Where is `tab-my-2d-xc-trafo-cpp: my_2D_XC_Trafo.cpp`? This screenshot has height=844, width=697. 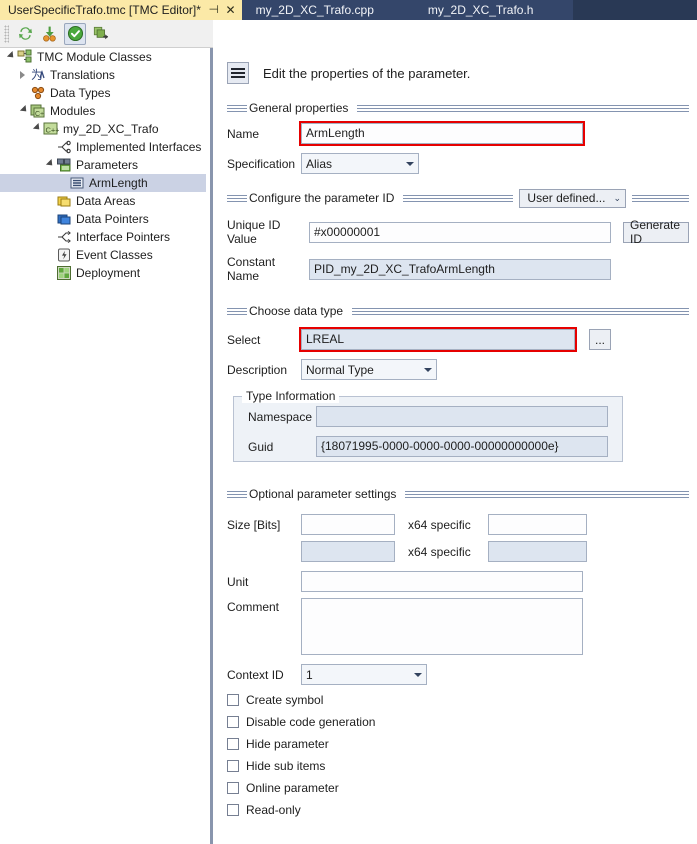 tab-my-2d-xc-trafo-cpp: my_2D_XC_Trafo.cpp is located at coordinates (314, 10).